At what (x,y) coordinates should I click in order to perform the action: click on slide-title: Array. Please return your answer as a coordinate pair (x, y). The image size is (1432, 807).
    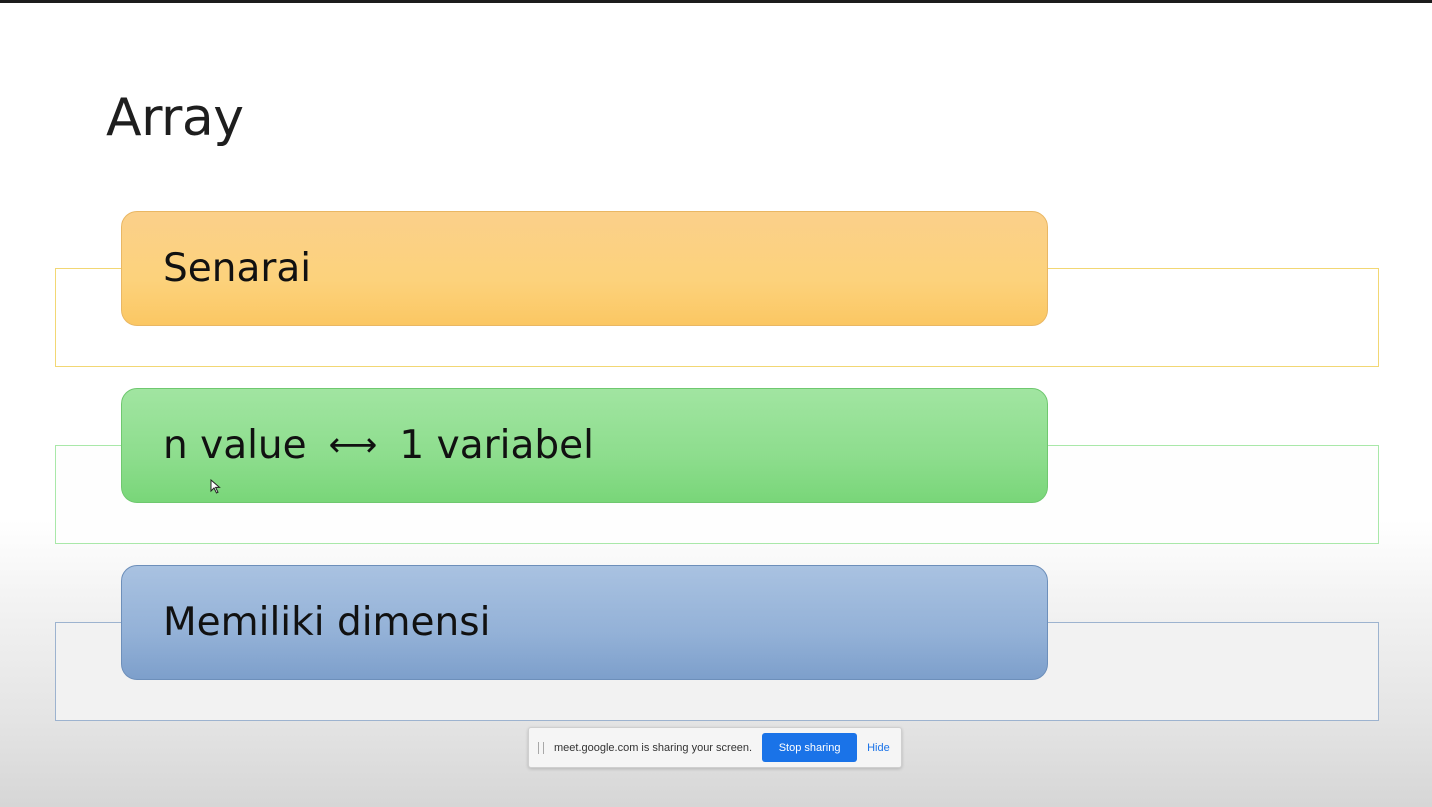
    Looking at the image, I should click on (175, 118).